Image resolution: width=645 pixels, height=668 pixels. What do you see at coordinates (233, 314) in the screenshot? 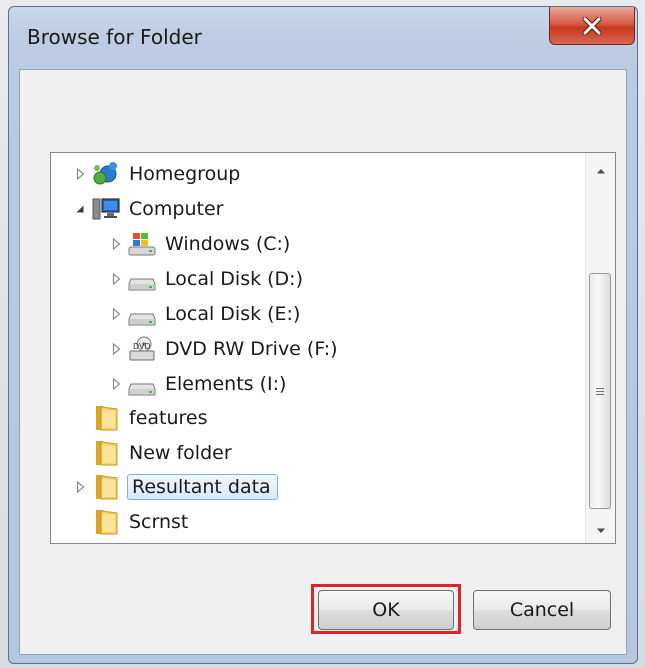
I see `tree-item-label: Local Disk (E:)` at bounding box center [233, 314].